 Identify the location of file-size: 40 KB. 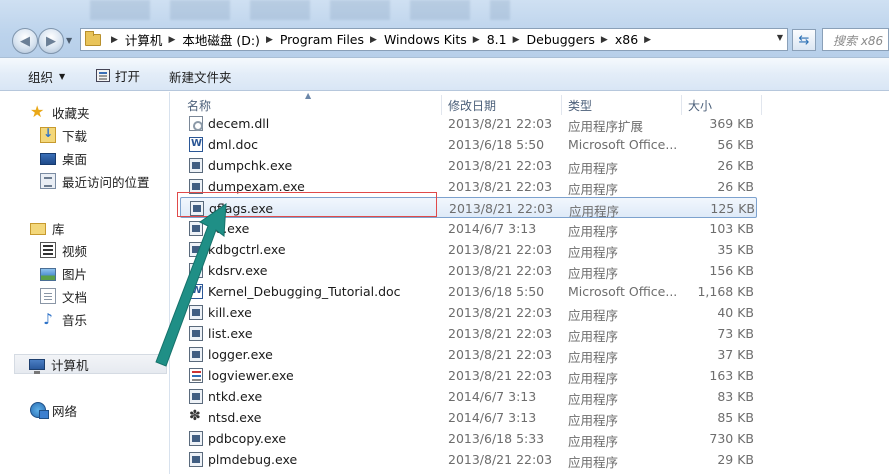
(735, 312).